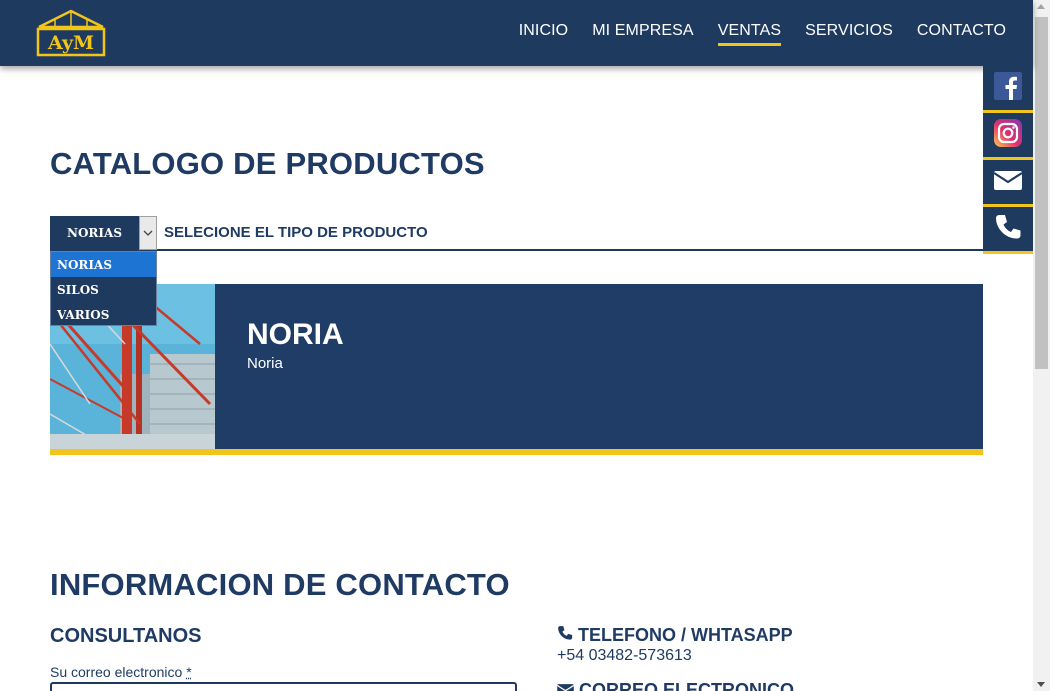 This screenshot has width=1050, height=691. What do you see at coordinates (103, 264) in the screenshot?
I see `option-norias: NORIAS` at bounding box center [103, 264].